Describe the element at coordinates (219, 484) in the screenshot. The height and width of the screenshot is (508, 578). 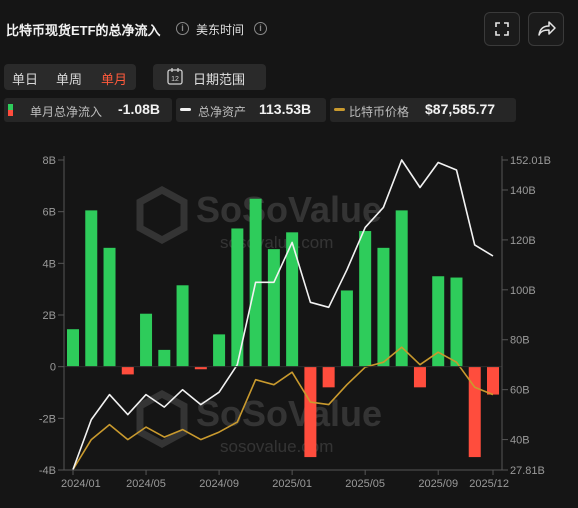
I see `x-tick-label: 2024/09` at that location.